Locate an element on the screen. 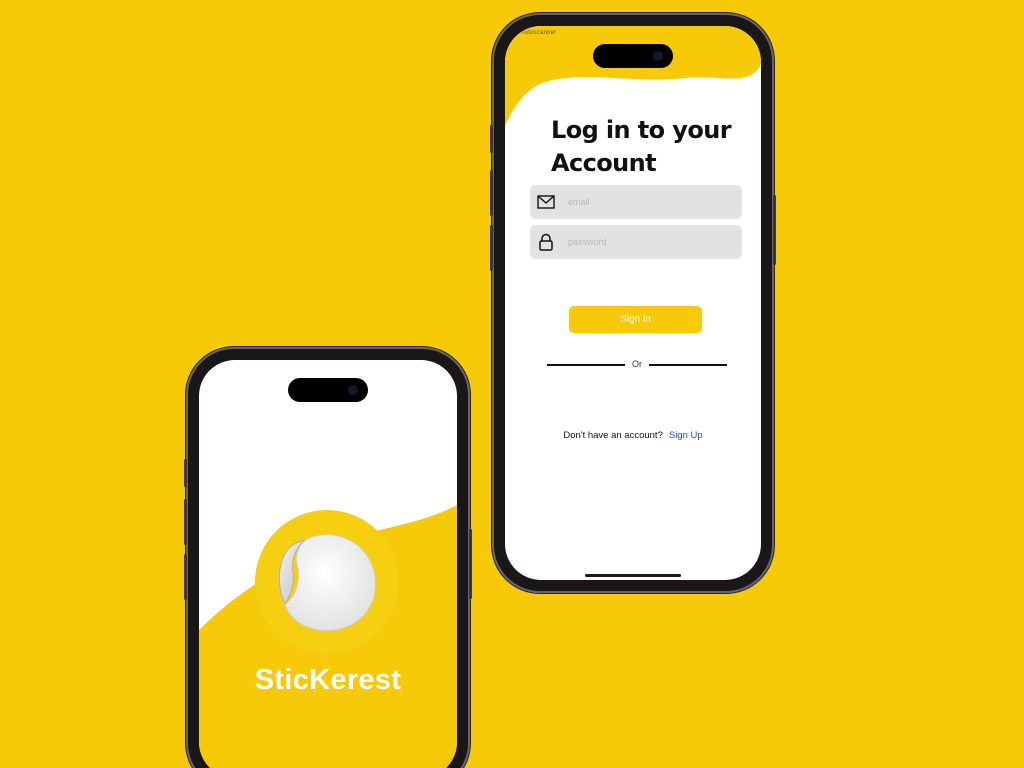  sign-in-button: Sign in is located at coordinates (635, 319).